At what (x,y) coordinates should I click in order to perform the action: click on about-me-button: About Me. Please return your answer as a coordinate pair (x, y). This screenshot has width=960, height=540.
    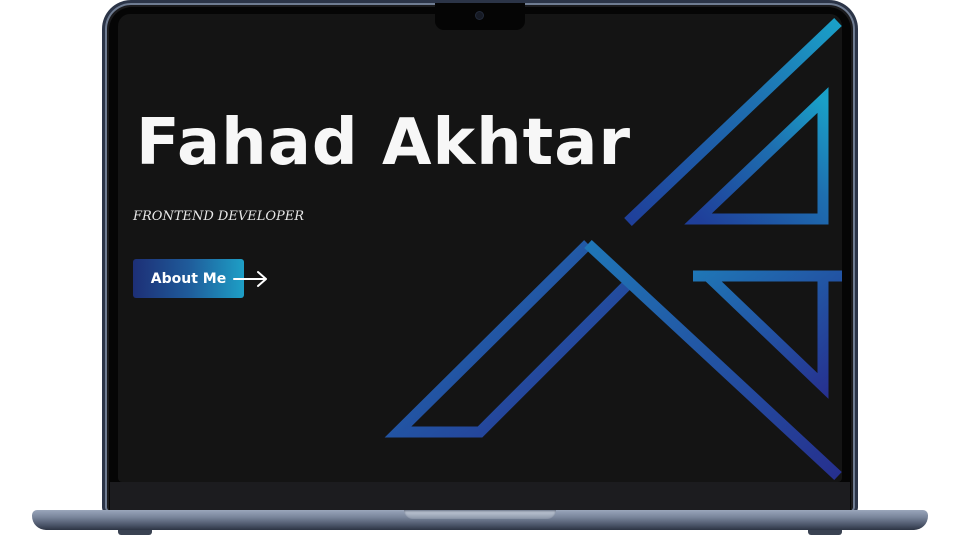
    Looking at the image, I should click on (188, 278).